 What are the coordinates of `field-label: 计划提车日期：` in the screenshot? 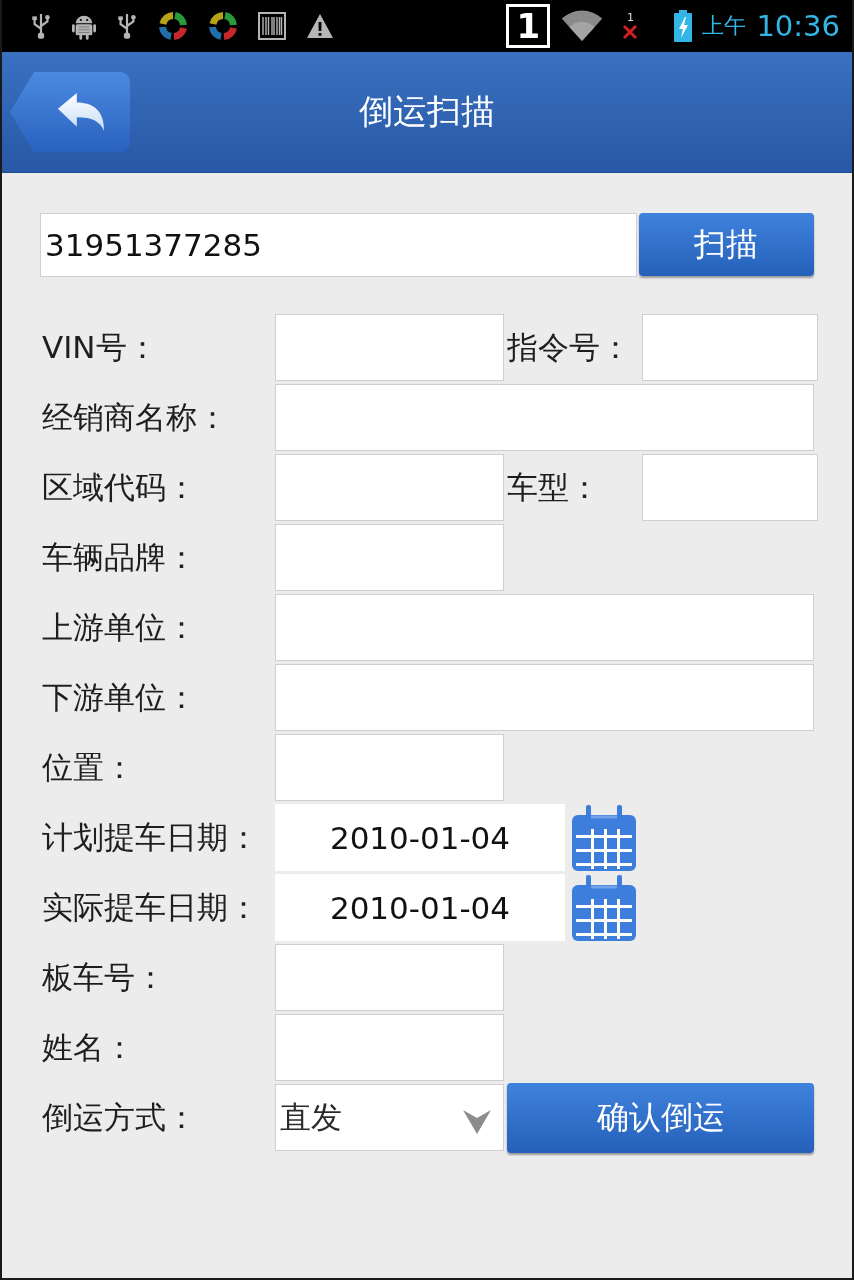 It's located at (150, 837).